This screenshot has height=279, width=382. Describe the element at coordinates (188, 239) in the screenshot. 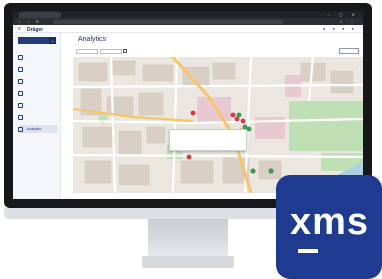

I see `monitor-stand-neck` at that location.